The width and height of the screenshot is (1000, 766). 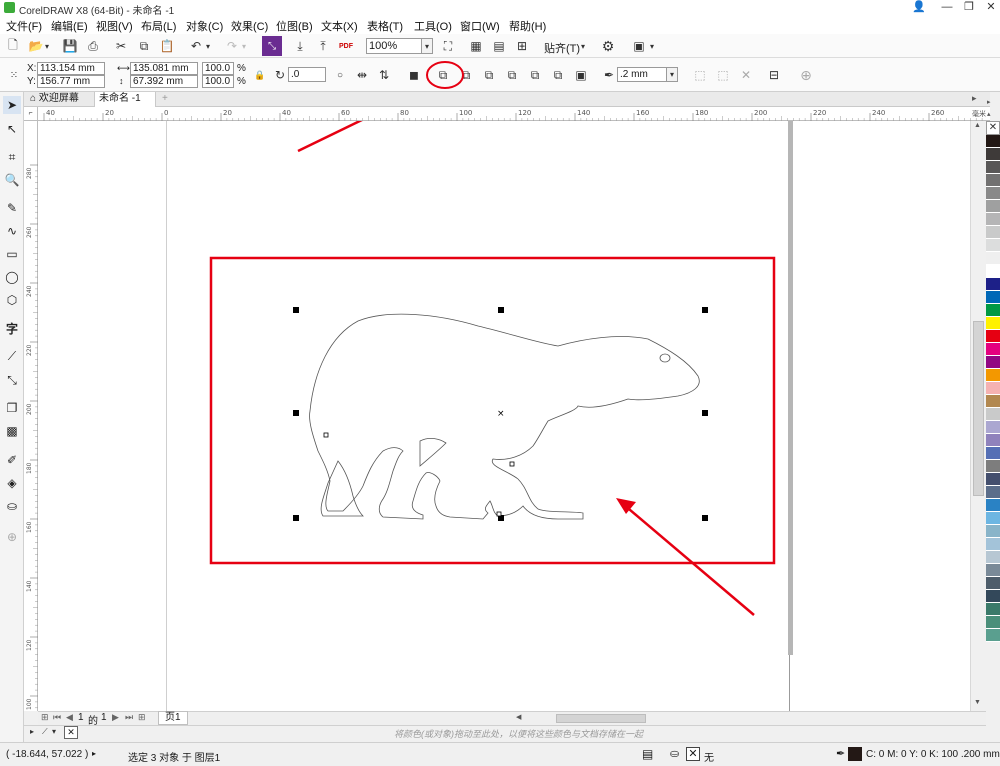 What do you see at coordinates (31, 114) in the screenshot?
I see `ruler-origin-icon: ⌐` at bounding box center [31, 114].